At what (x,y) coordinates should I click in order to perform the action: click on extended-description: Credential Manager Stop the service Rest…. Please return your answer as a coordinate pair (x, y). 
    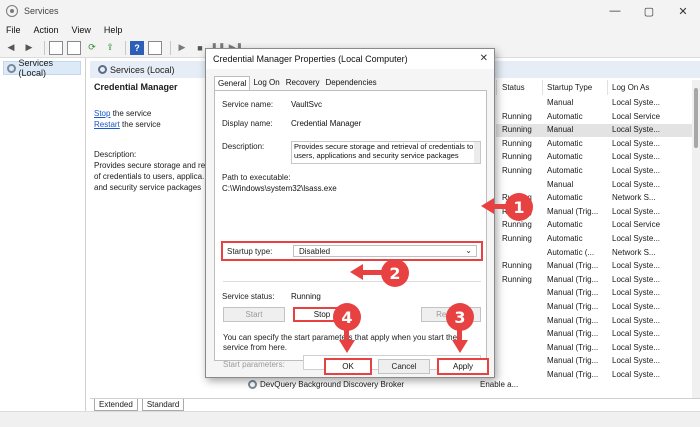
    Looking at the image, I should click on (154, 137).